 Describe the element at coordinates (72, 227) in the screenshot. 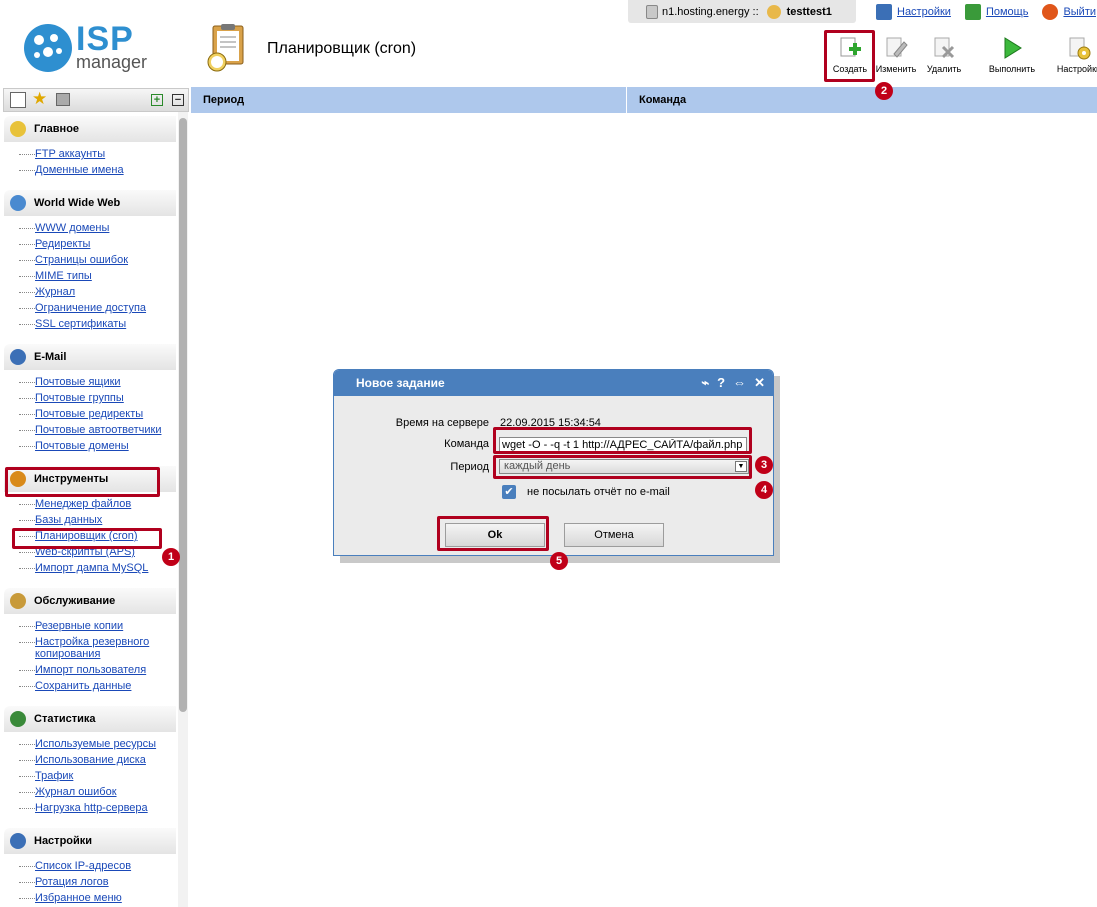

I see `sidebar-item-label: WWW домены` at that location.